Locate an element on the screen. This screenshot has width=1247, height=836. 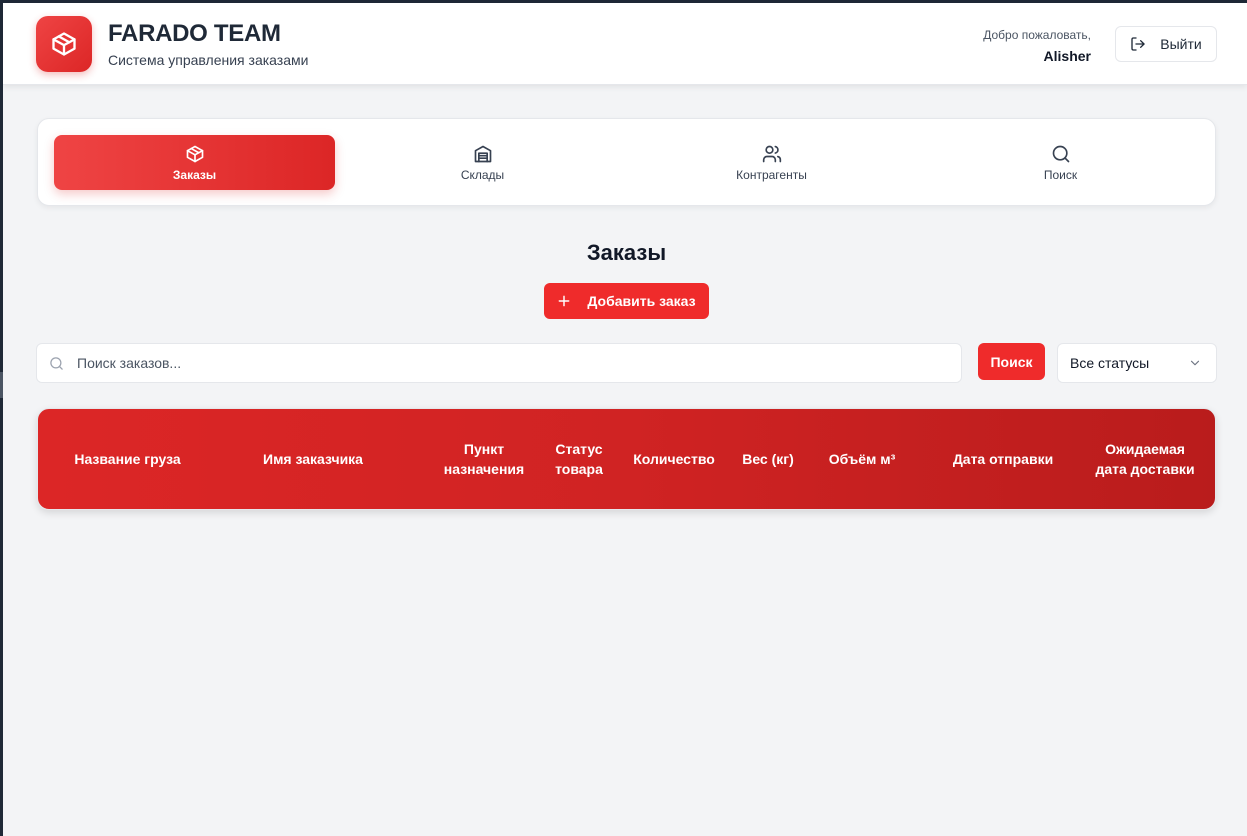
logout-button: Выйти is located at coordinates (1166, 44).